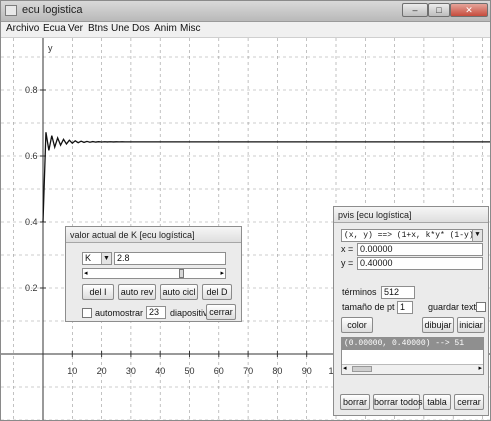 This screenshot has height=421, width=491. I want to click on minimize-button: –, so click(415, 10).